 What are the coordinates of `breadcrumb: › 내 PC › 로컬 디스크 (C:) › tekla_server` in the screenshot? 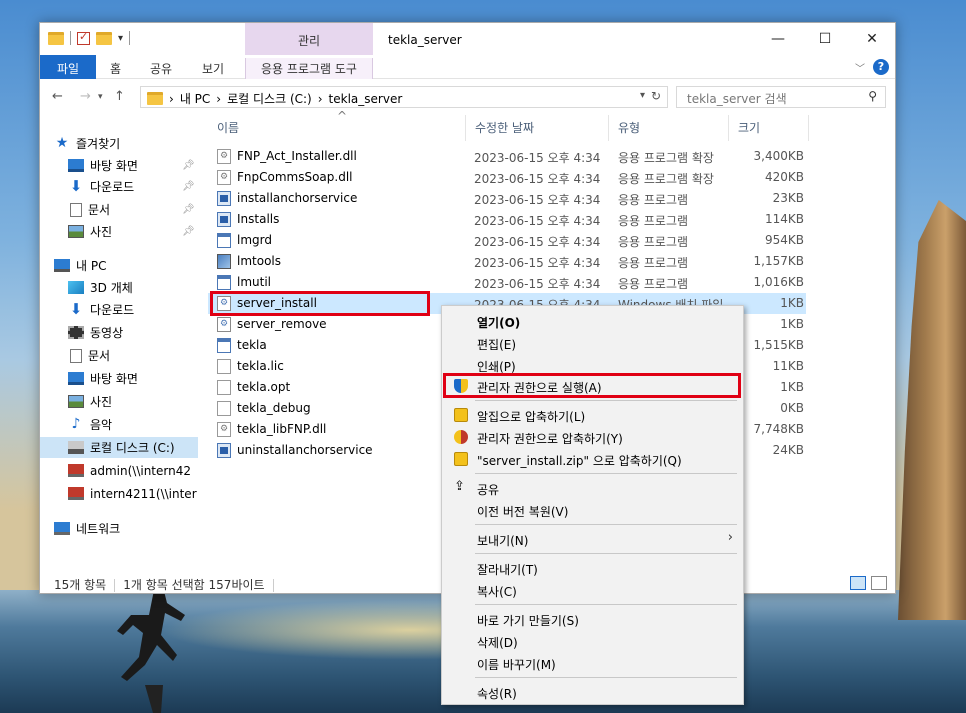 It's located at (274, 98).